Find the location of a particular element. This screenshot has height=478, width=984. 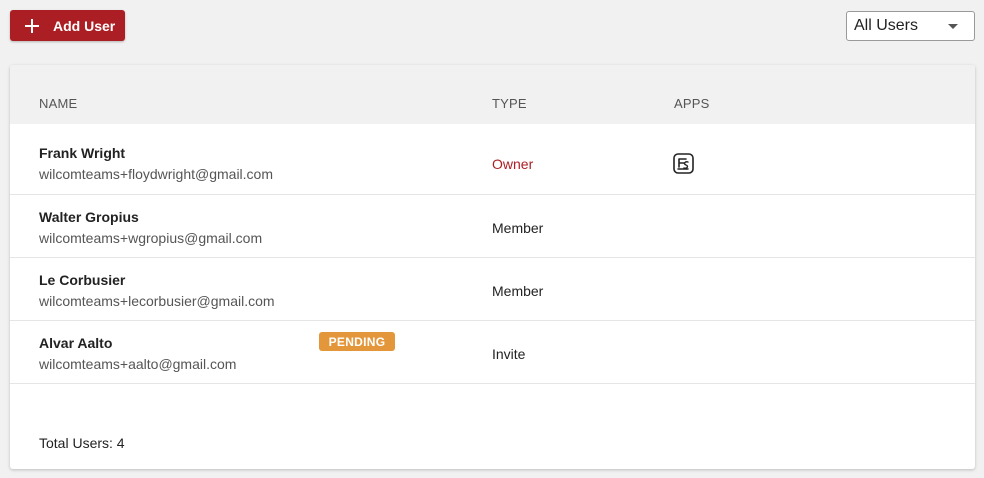

header-name: NAME is located at coordinates (58, 103).